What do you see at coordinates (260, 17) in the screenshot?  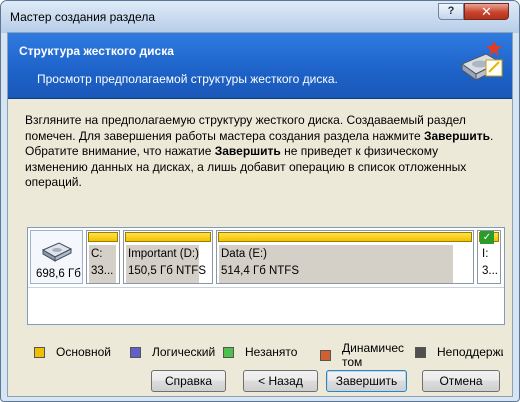 I see `title-bar: Мастер создания раздела ? ✕` at bounding box center [260, 17].